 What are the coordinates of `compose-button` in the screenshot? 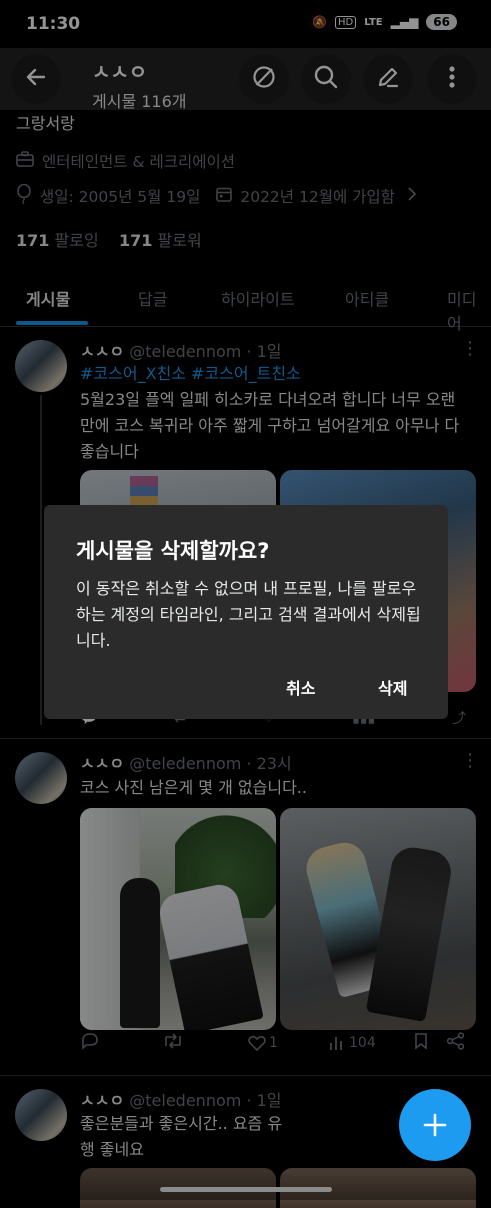 It's located at (435, 1125).